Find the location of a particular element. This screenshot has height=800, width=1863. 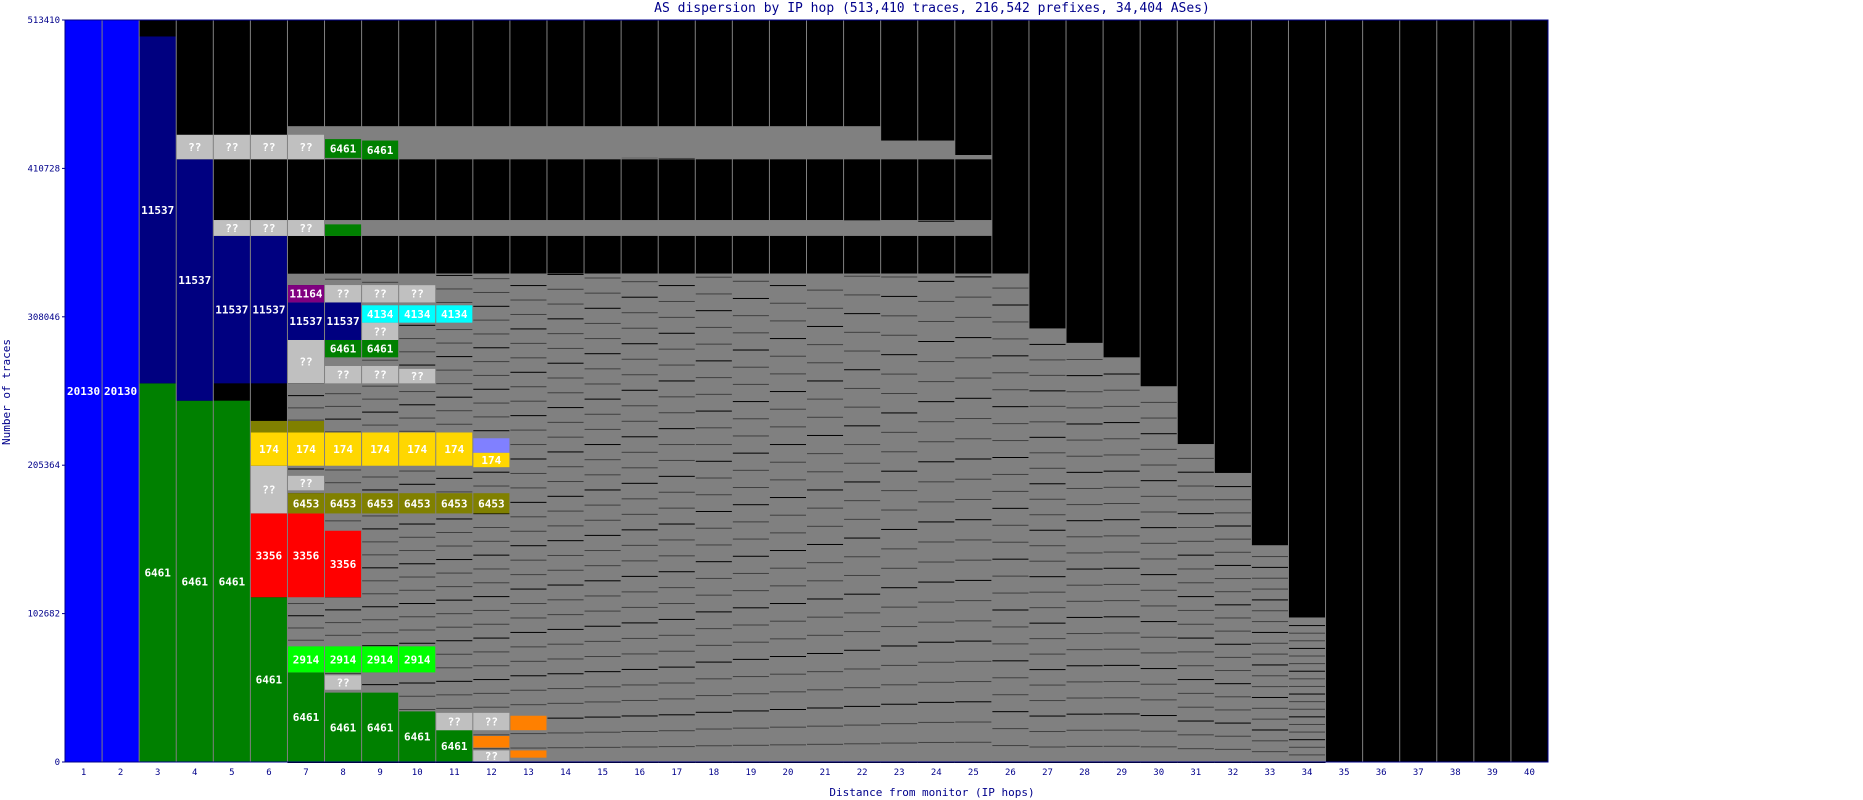

x-tick-label: 28 is located at coordinates (1084, 773).